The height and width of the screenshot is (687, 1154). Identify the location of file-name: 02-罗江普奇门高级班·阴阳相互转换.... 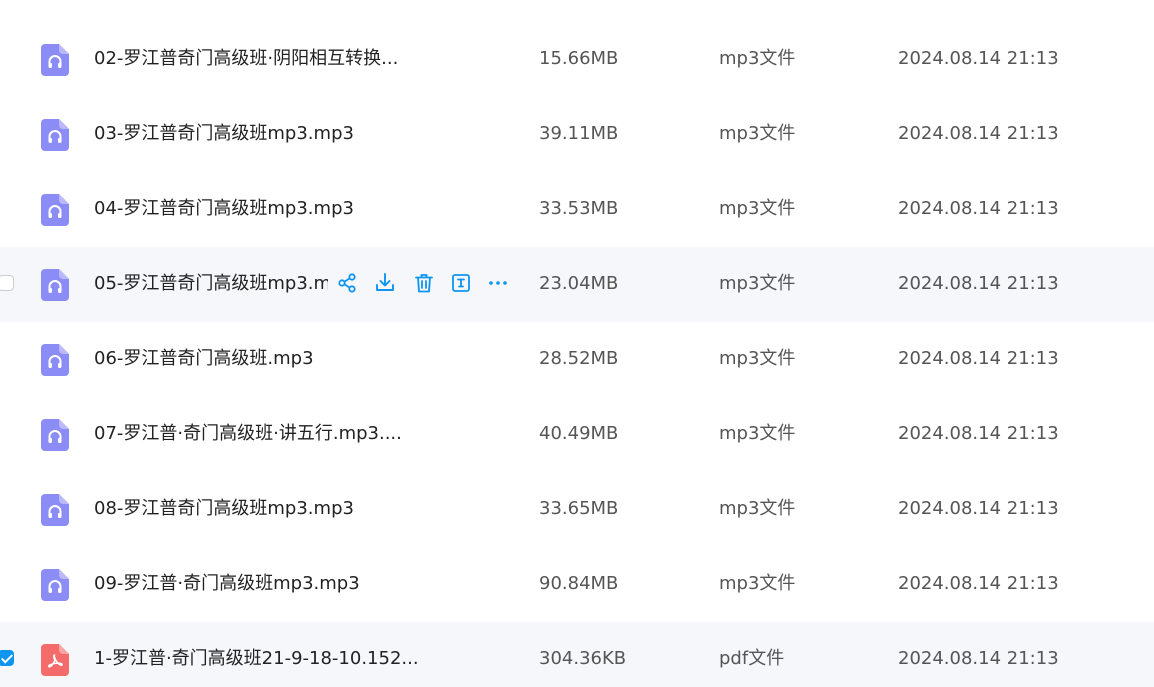
(246, 59).